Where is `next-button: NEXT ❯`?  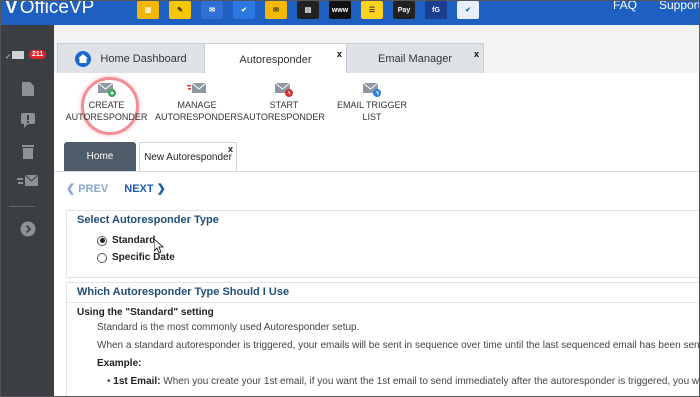 next-button: NEXT ❯ is located at coordinates (145, 188).